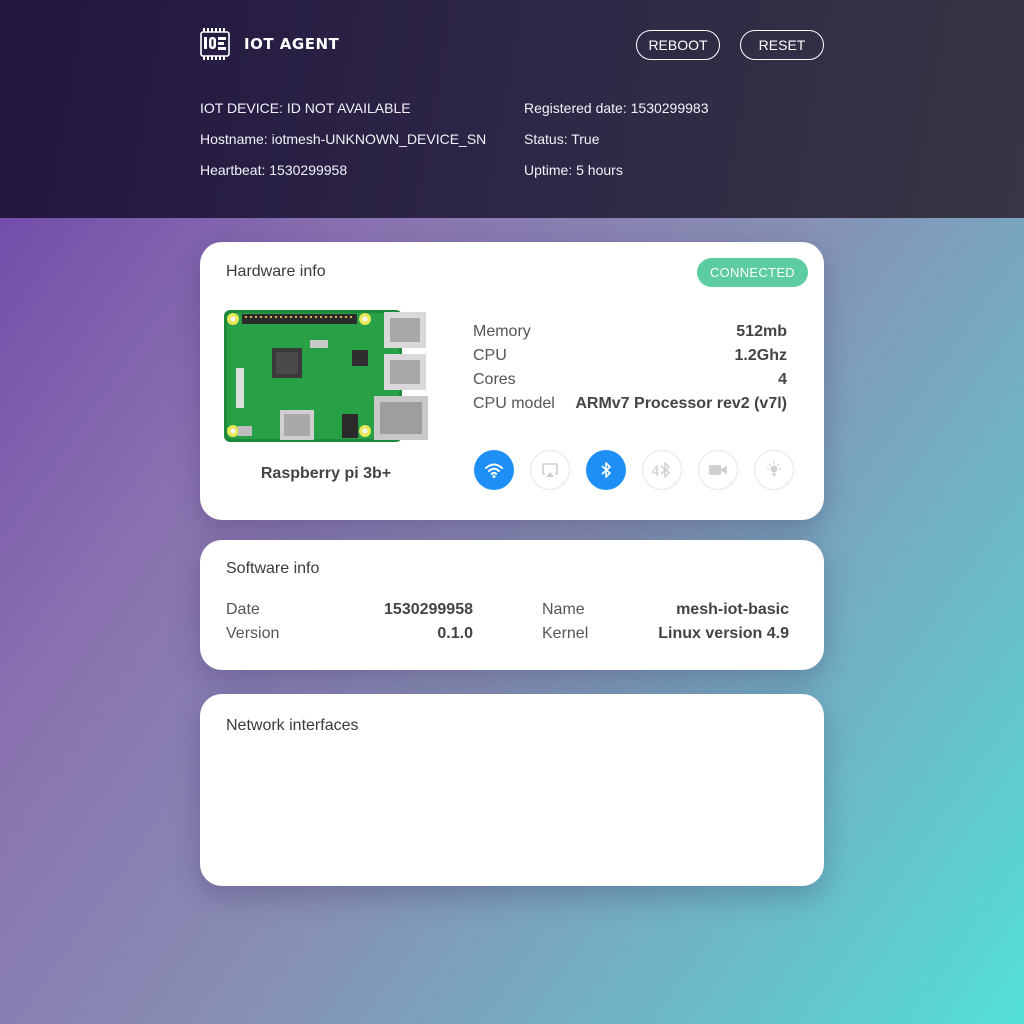  I want to click on wifi-icon, so click(494, 470).